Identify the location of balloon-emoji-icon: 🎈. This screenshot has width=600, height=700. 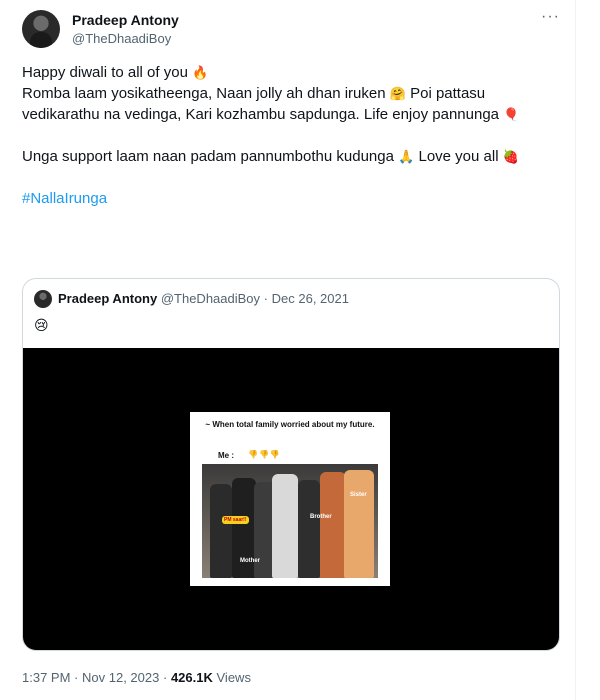
(511, 114).